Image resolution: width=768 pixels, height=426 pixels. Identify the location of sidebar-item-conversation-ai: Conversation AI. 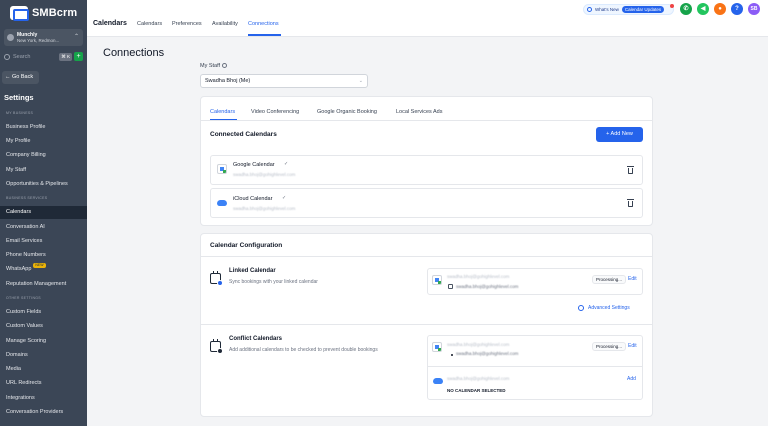
(43, 227).